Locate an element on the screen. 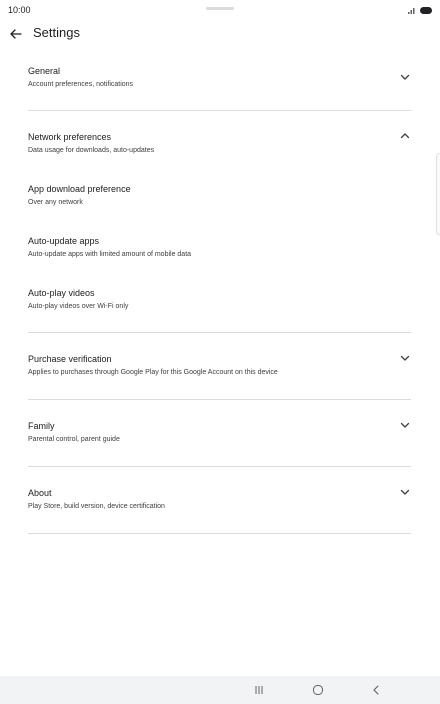  recents-icon is located at coordinates (259, 690).